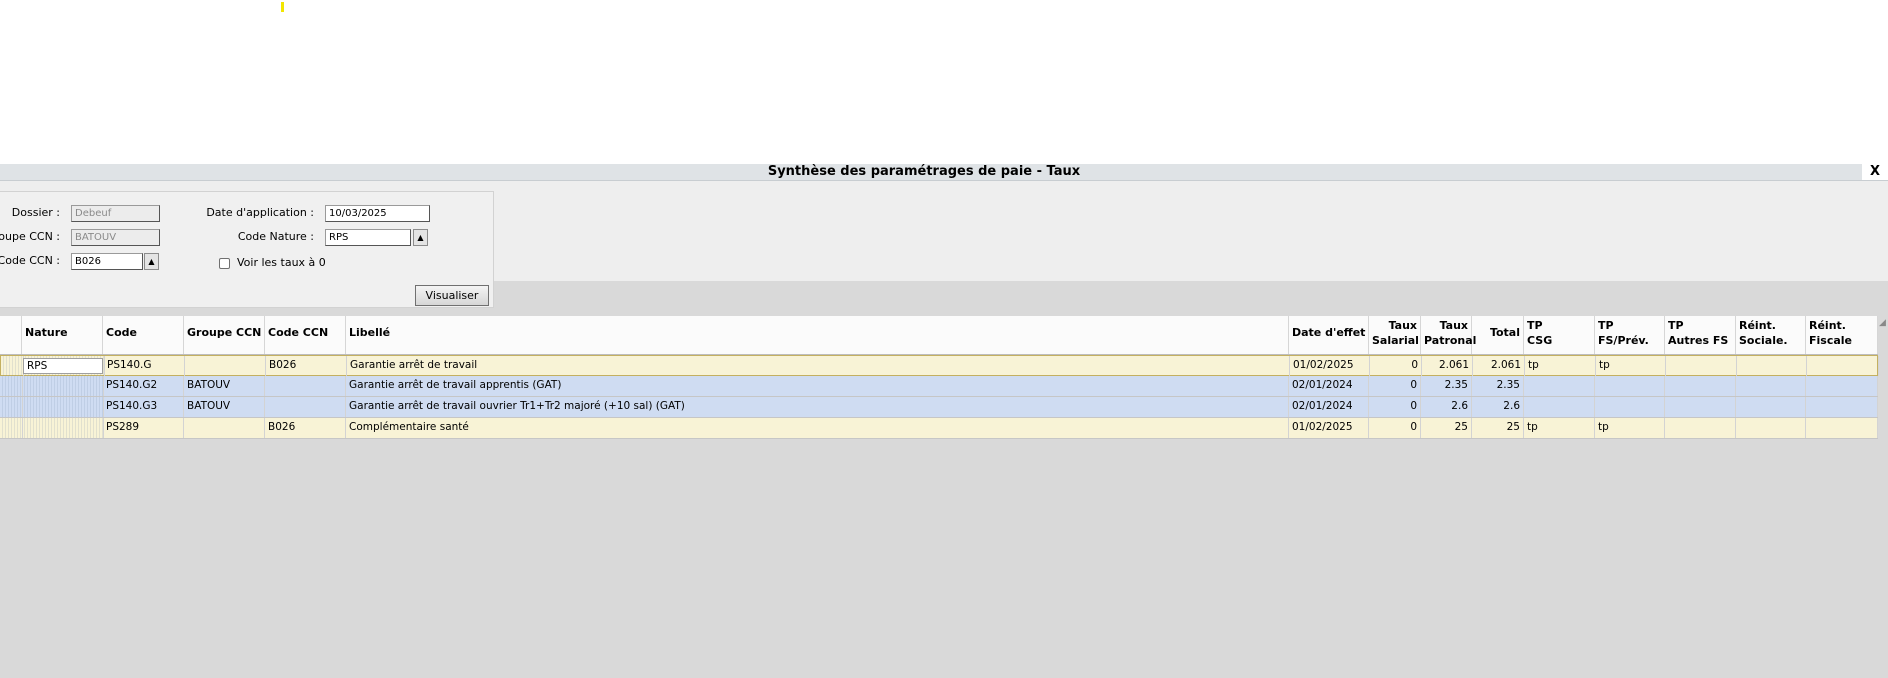 Image resolution: width=1888 pixels, height=678 pixels. What do you see at coordinates (452, 295) in the screenshot?
I see `visualiser-button: Visualiser` at bounding box center [452, 295].